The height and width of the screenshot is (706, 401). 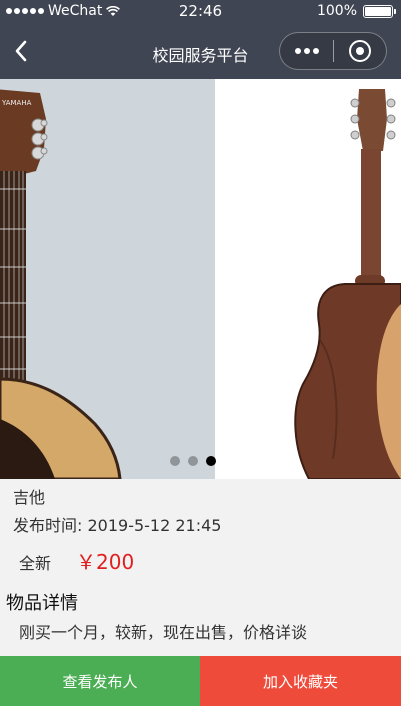 What do you see at coordinates (100, 681) in the screenshot?
I see `view-publisher-button: 查看发布人` at bounding box center [100, 681].